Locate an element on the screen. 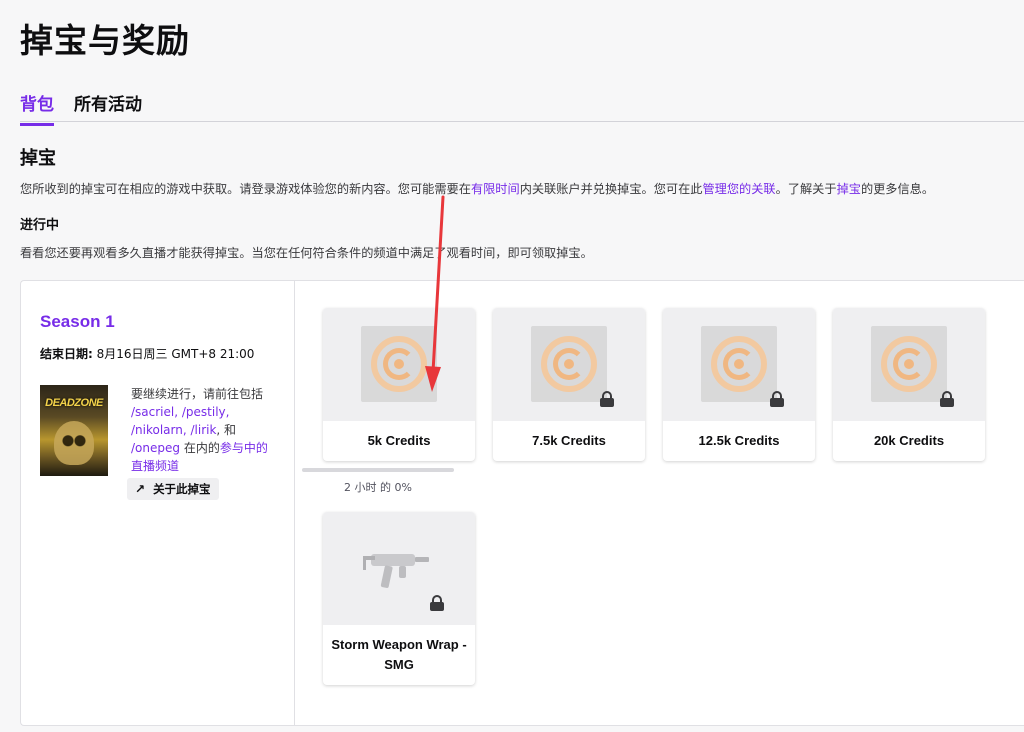 The height and width of the screenshot is (732, 1024). page-title: 掉宝与奖励 is located at coordinates (105, 40).